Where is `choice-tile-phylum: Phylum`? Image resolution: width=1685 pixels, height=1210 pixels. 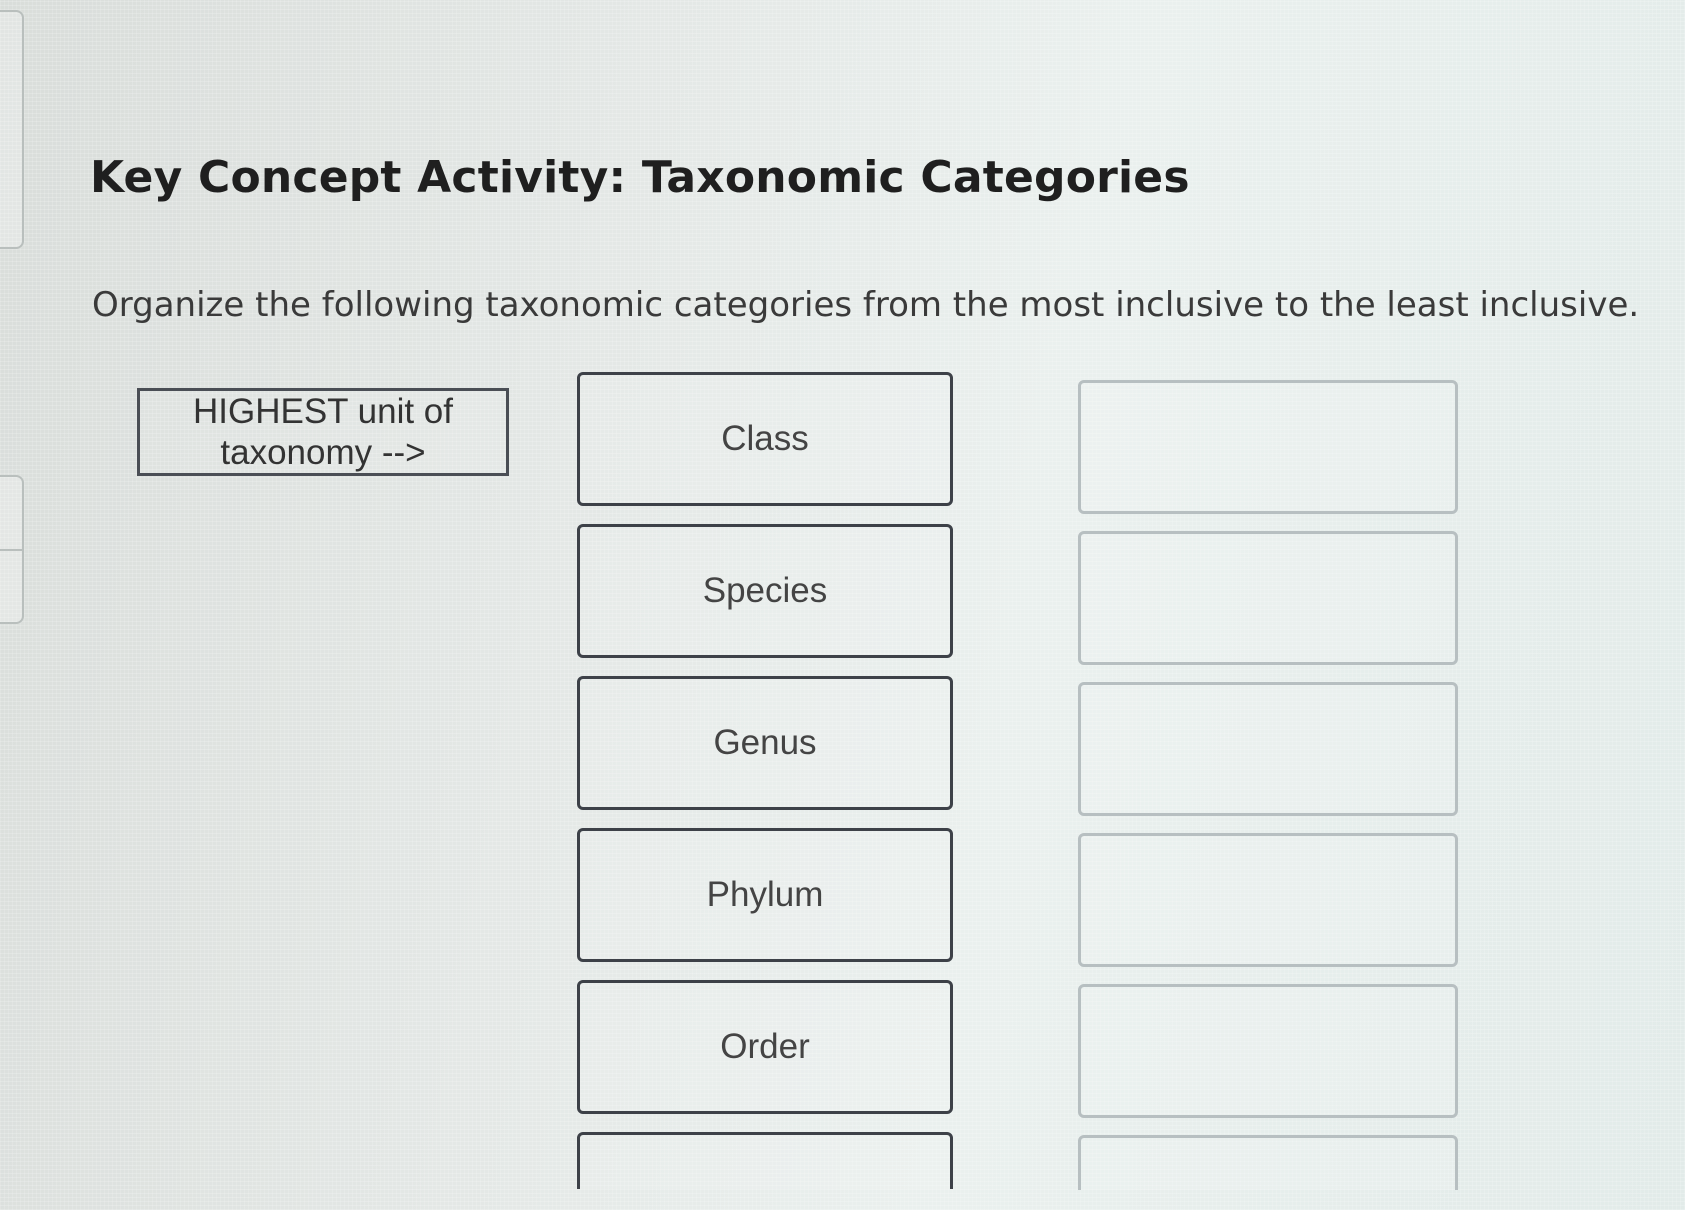 choice-tile-phylum: Phylum is located at coordinates (765, 895).